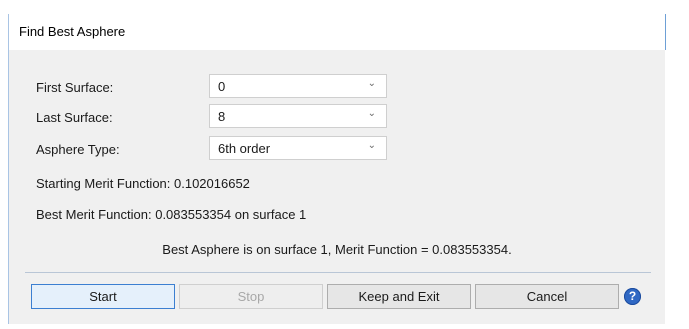  Describe the element at coordinates (298, 148) in the screenshot. I see `asphere-type-dropdown: 6th order ⌄` at that location.